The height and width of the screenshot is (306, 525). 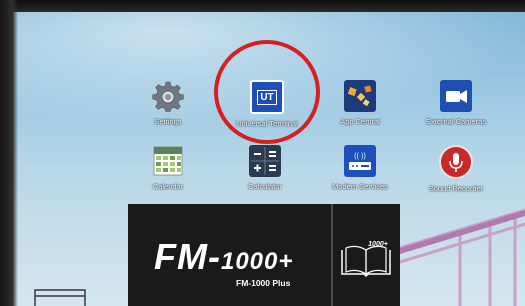 I want to click on banner-subtitle: FM-1000 Plus, so click(x=263, y=283).